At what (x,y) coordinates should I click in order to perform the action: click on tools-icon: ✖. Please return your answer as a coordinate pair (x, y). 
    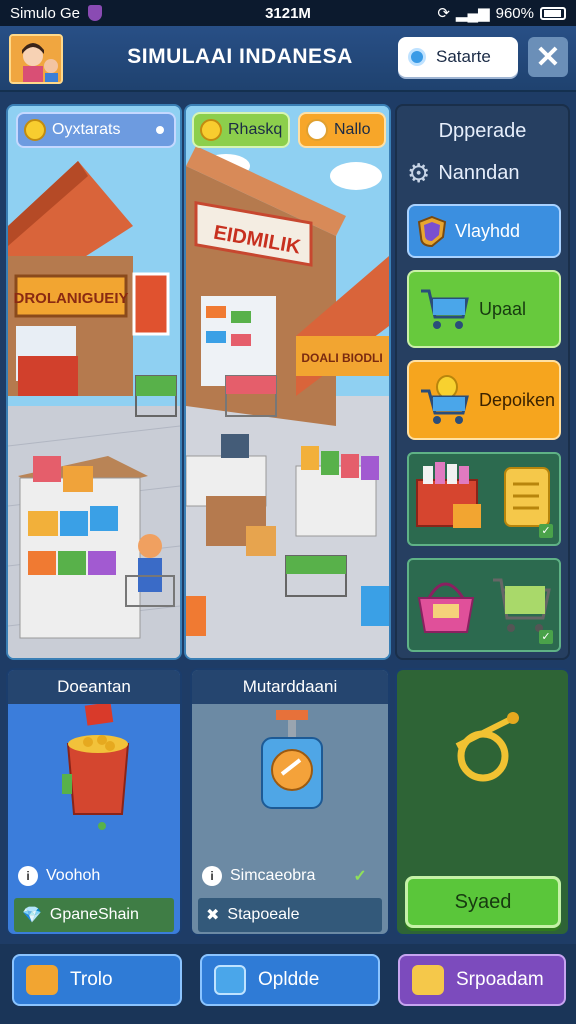
    Looking at the image, I should click on (213, 915).